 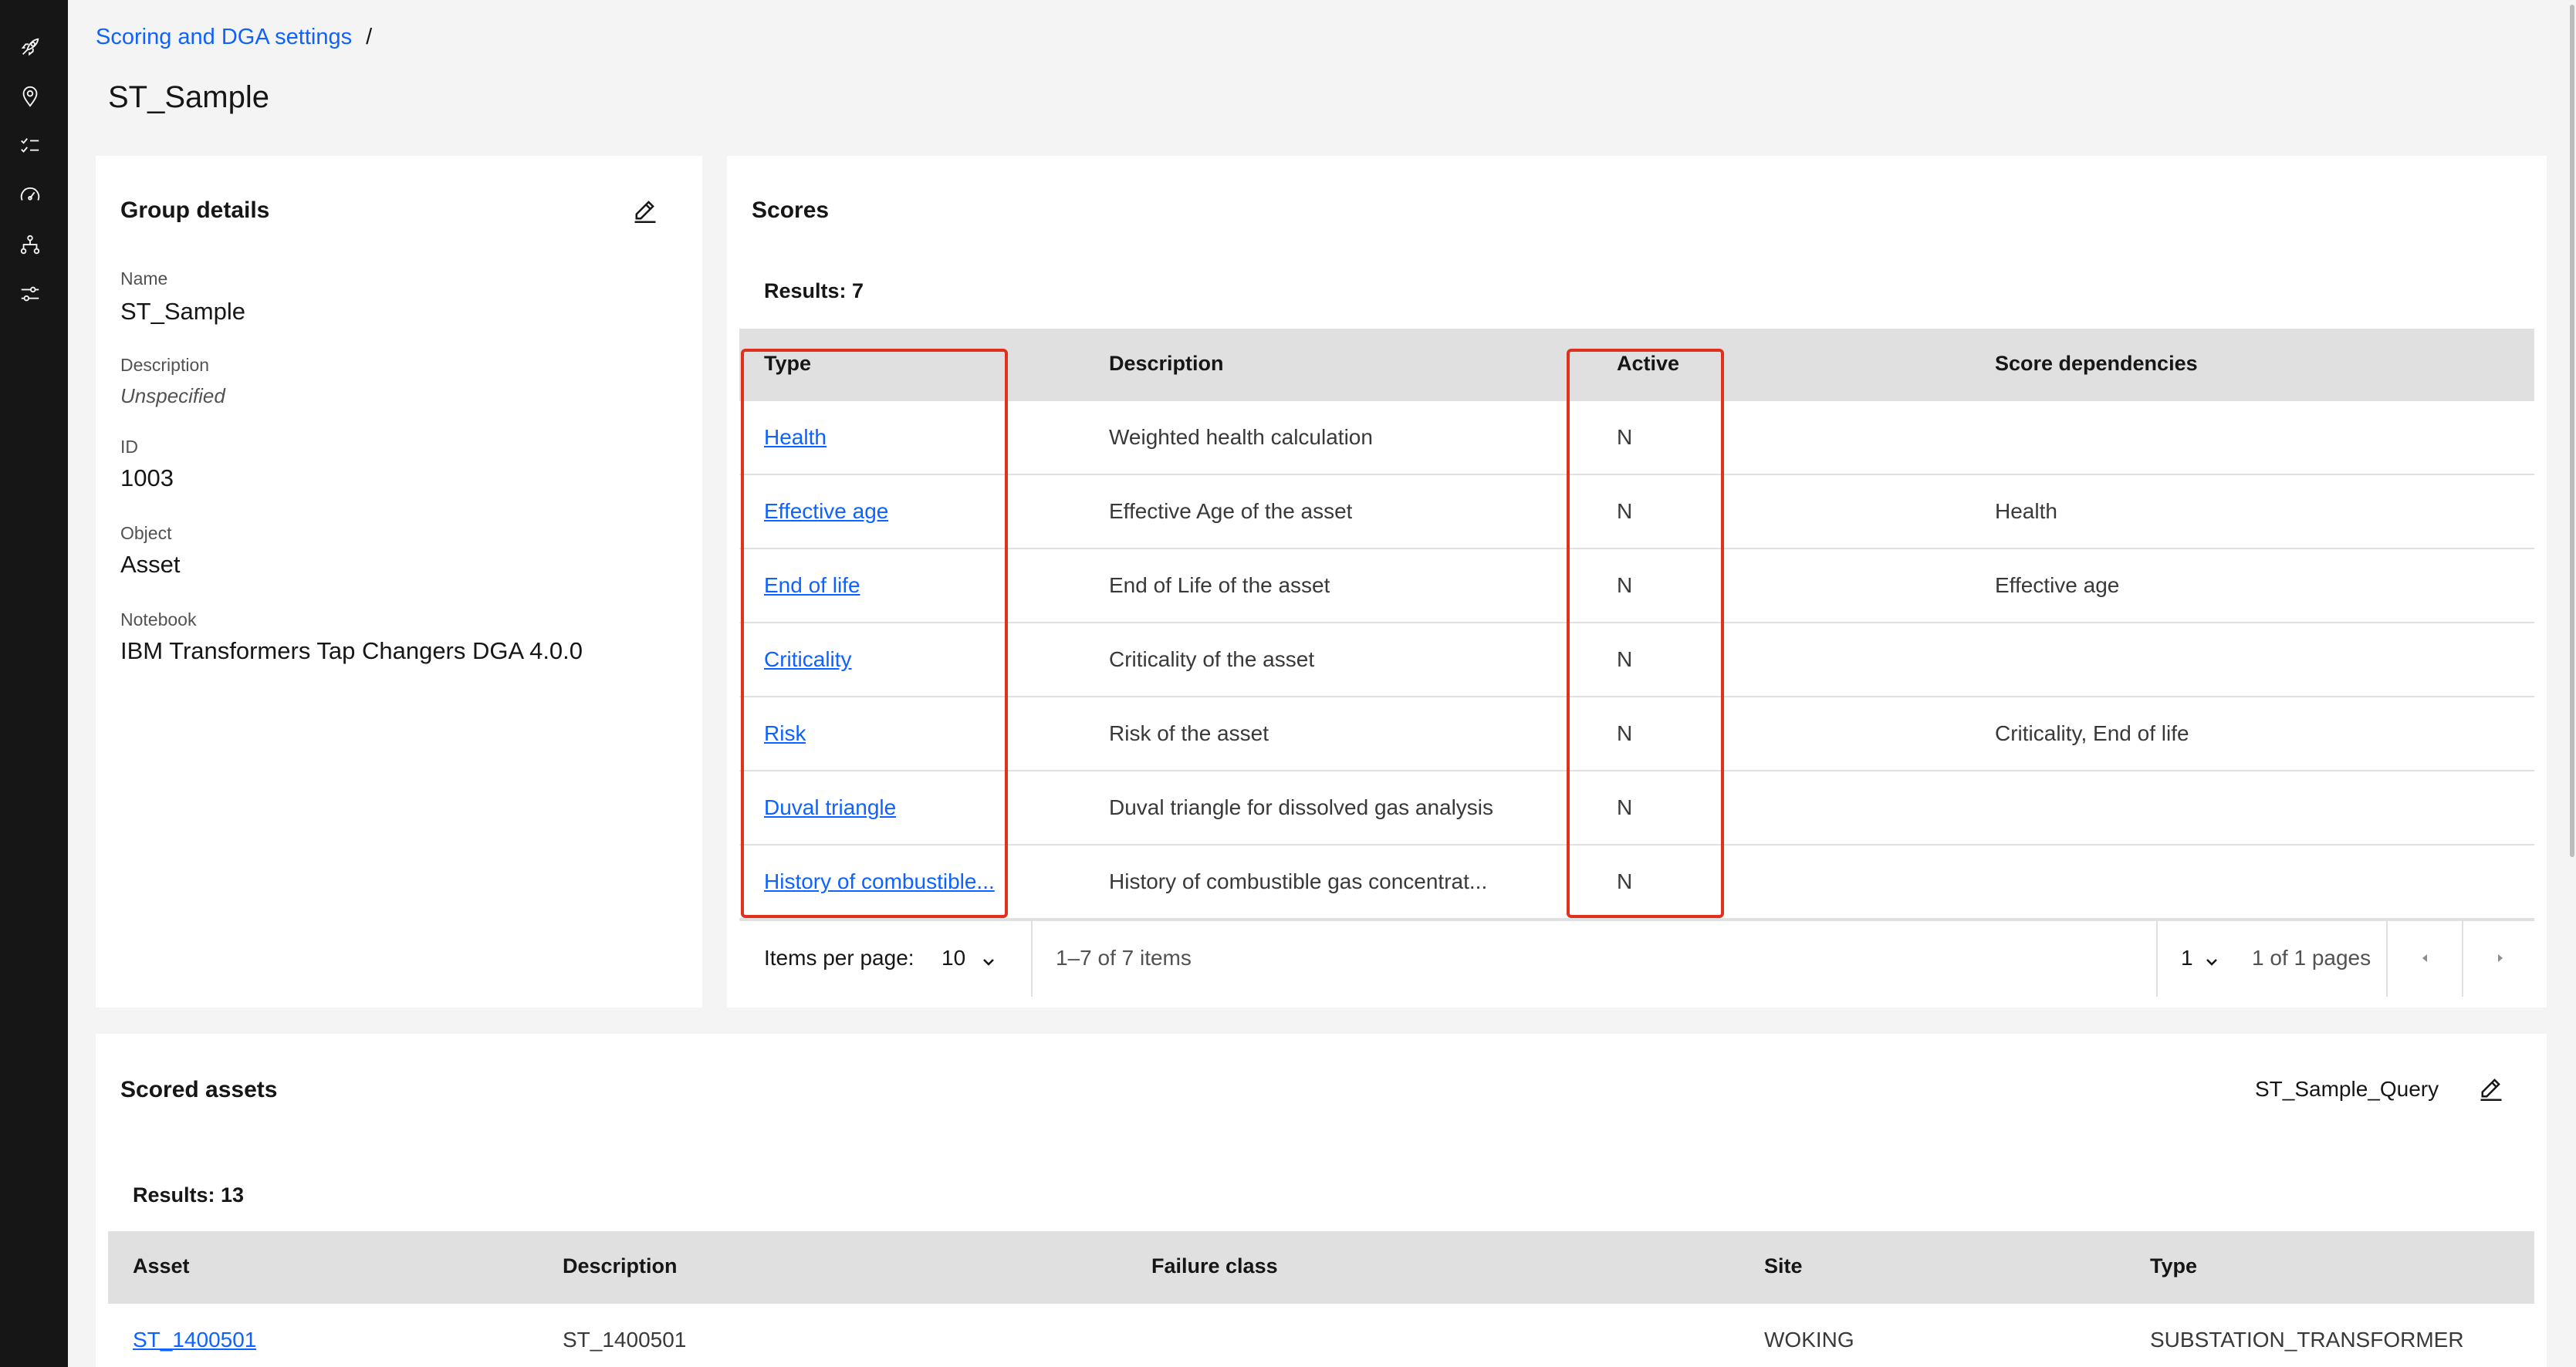 I want to click on score-type-link: End of life, so click(x=812, y=585).